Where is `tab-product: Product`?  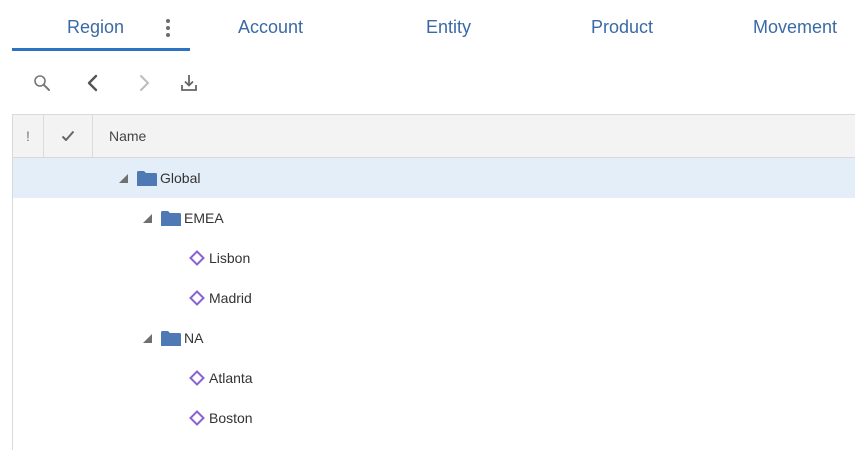 tab-product: Product is located at coordinates (622, 27).